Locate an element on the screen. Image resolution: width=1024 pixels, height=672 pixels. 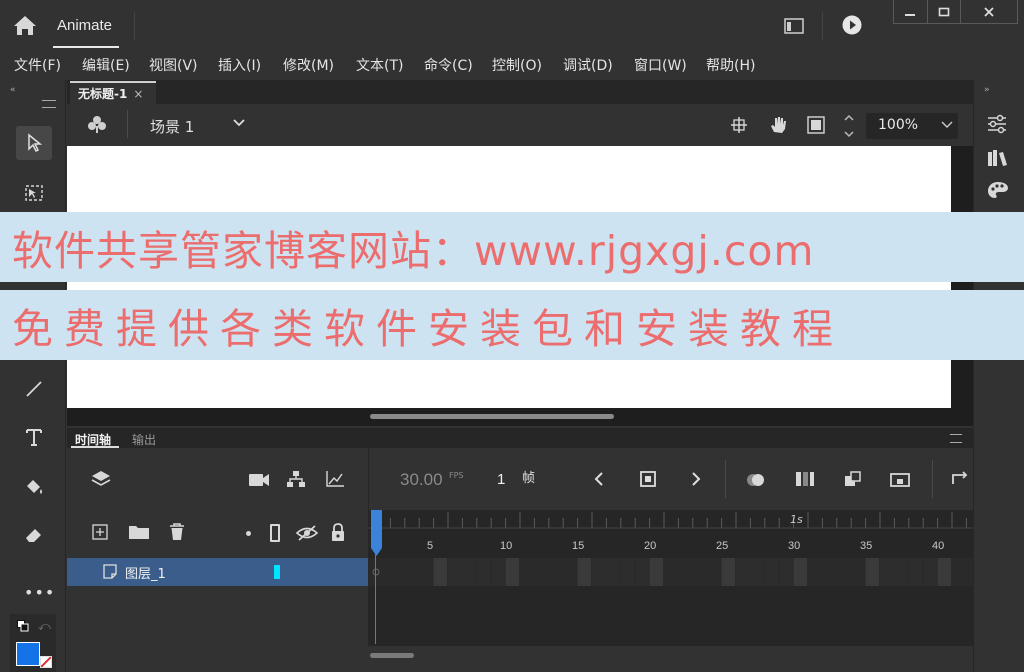
zoom-stepper-icon is located at coordinates (849, 126).